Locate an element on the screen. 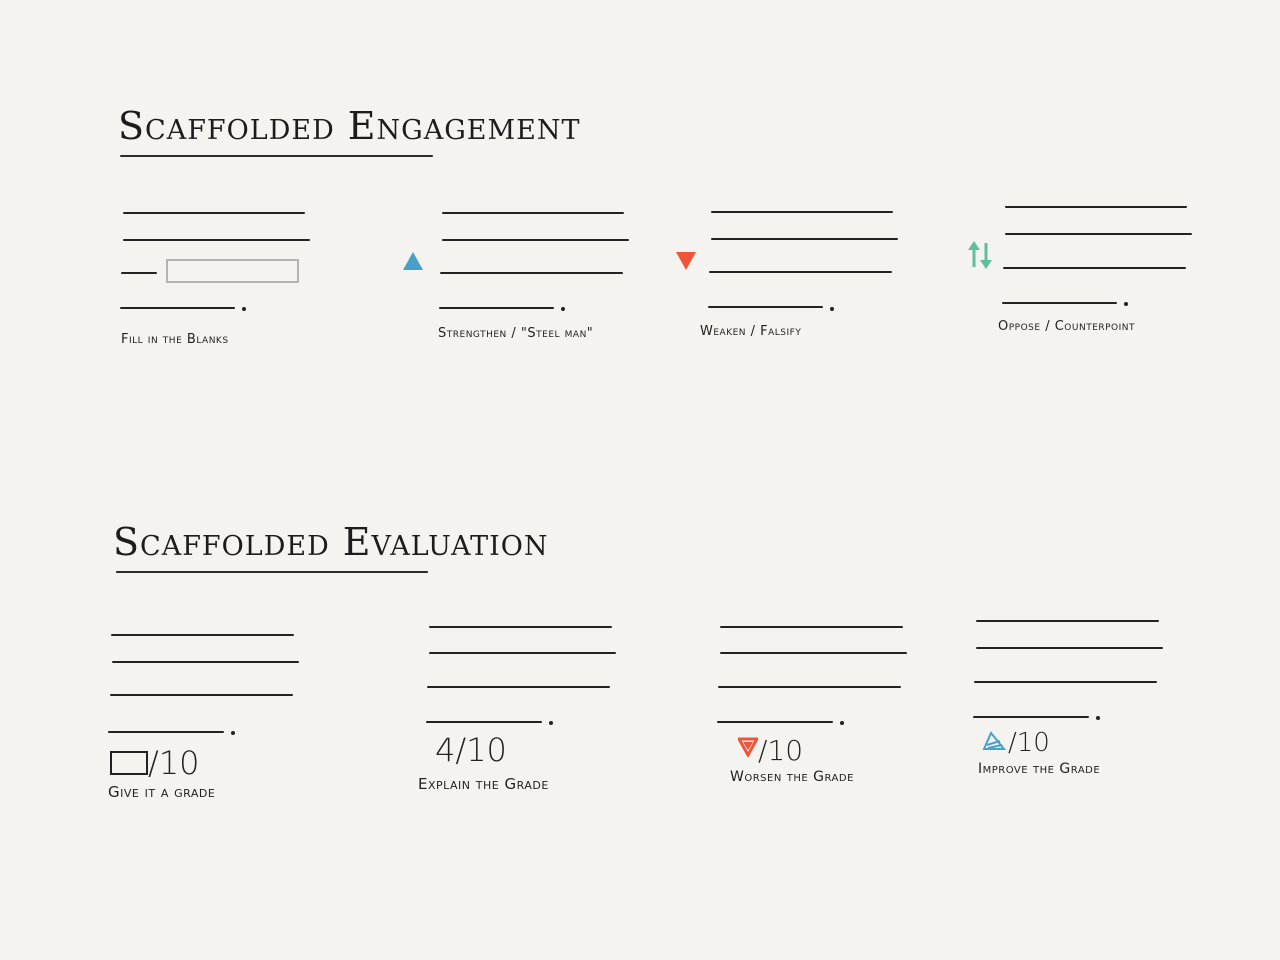 Image resolution: width=1280 pixels, height=960 pixels. caption-worsen-grade: Worsen the Grade is located at coordinates (792, 777).